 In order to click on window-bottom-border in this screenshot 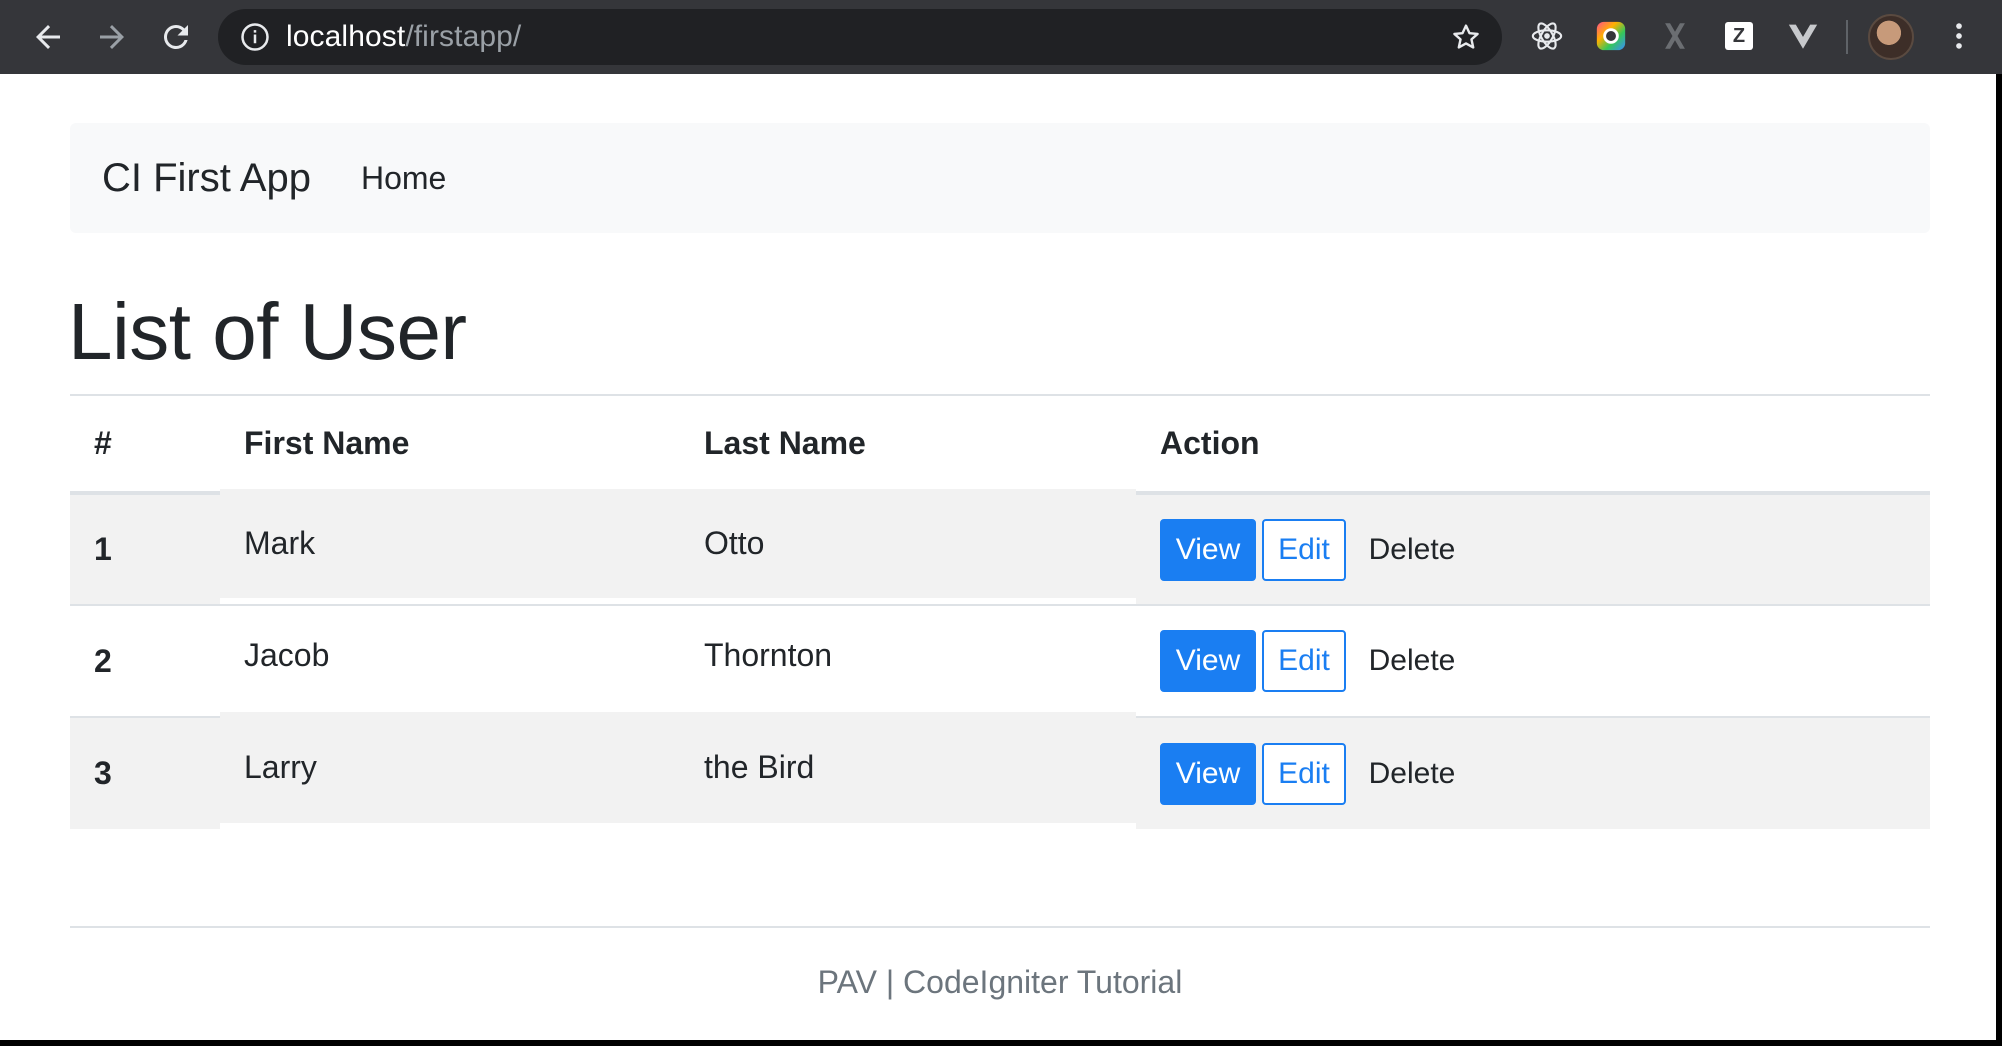, I will do `click(1001, 1043)`.